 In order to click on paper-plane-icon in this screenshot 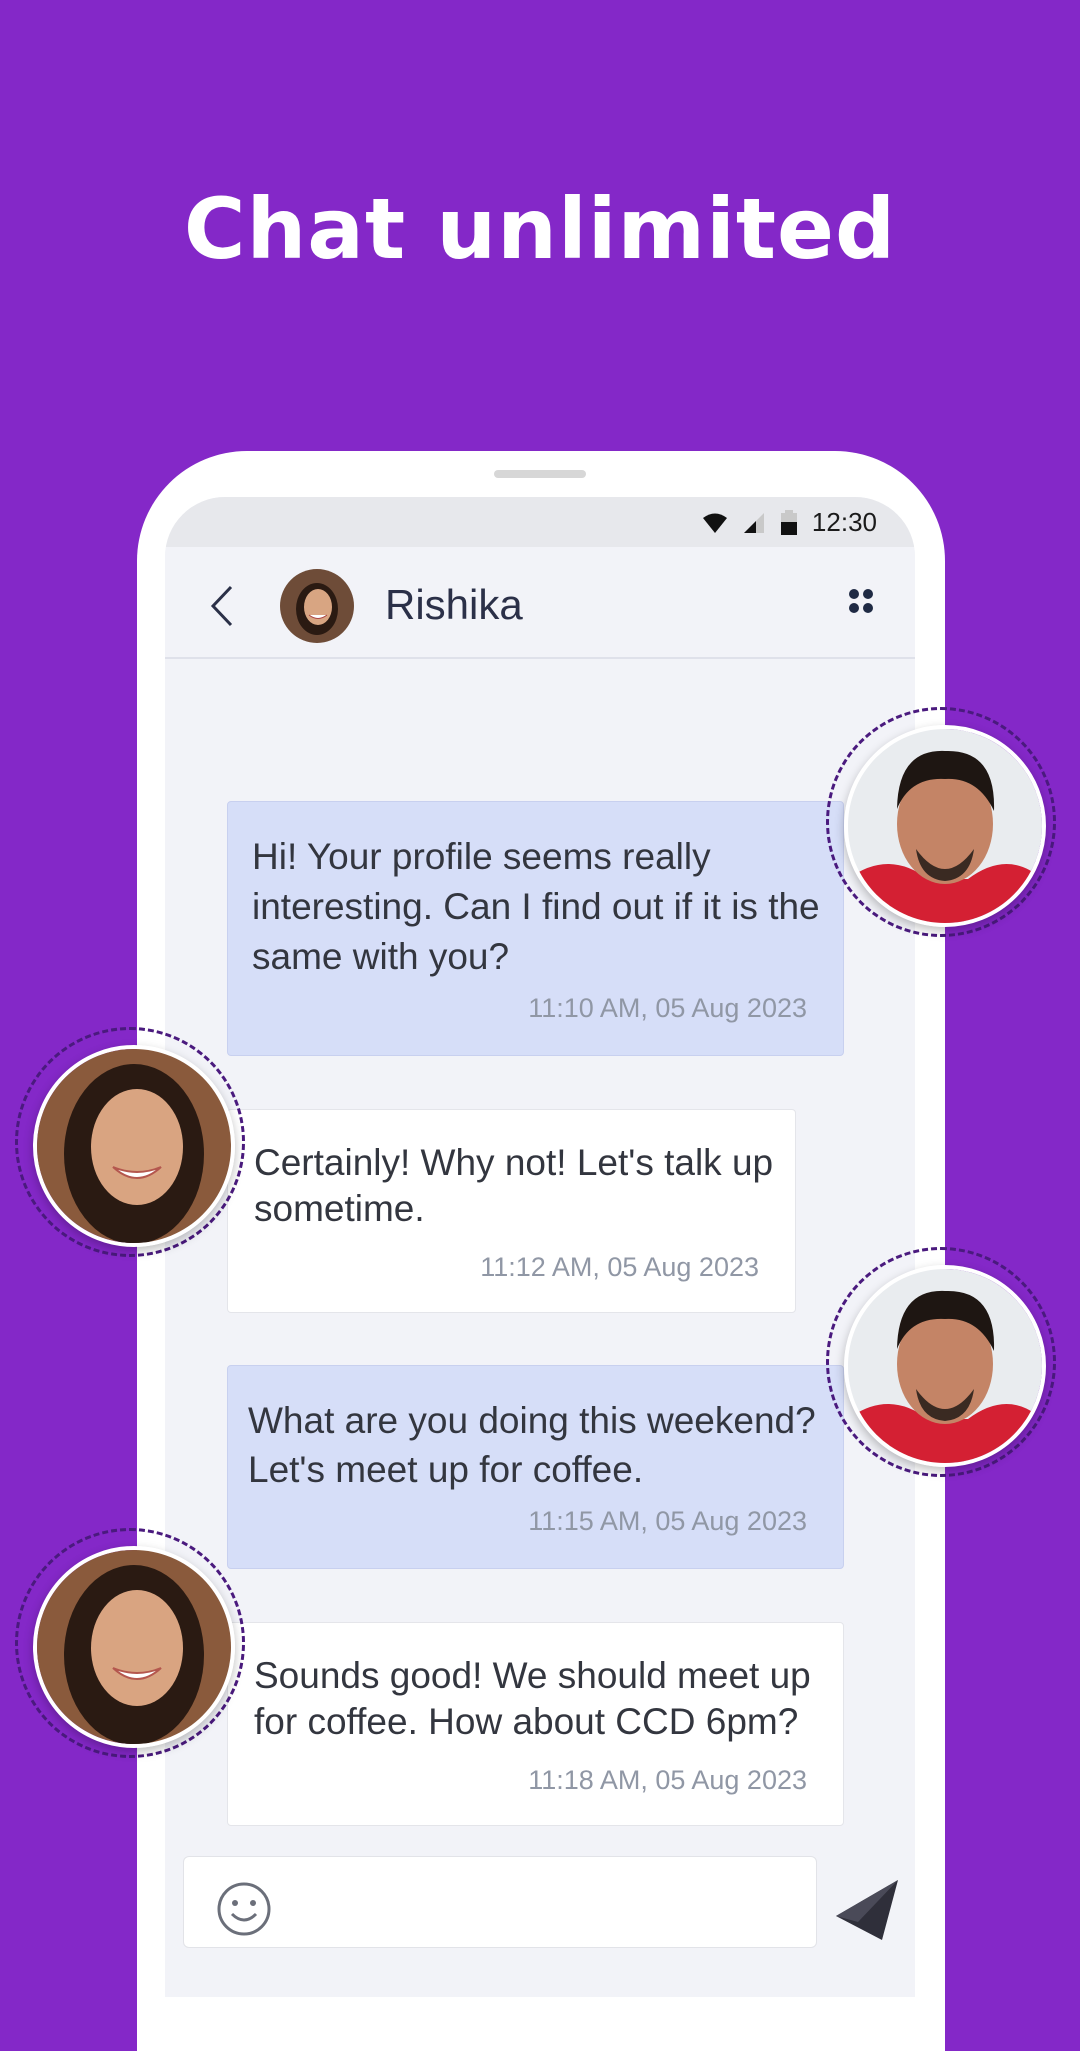, I will do `click(867, 1909)`.